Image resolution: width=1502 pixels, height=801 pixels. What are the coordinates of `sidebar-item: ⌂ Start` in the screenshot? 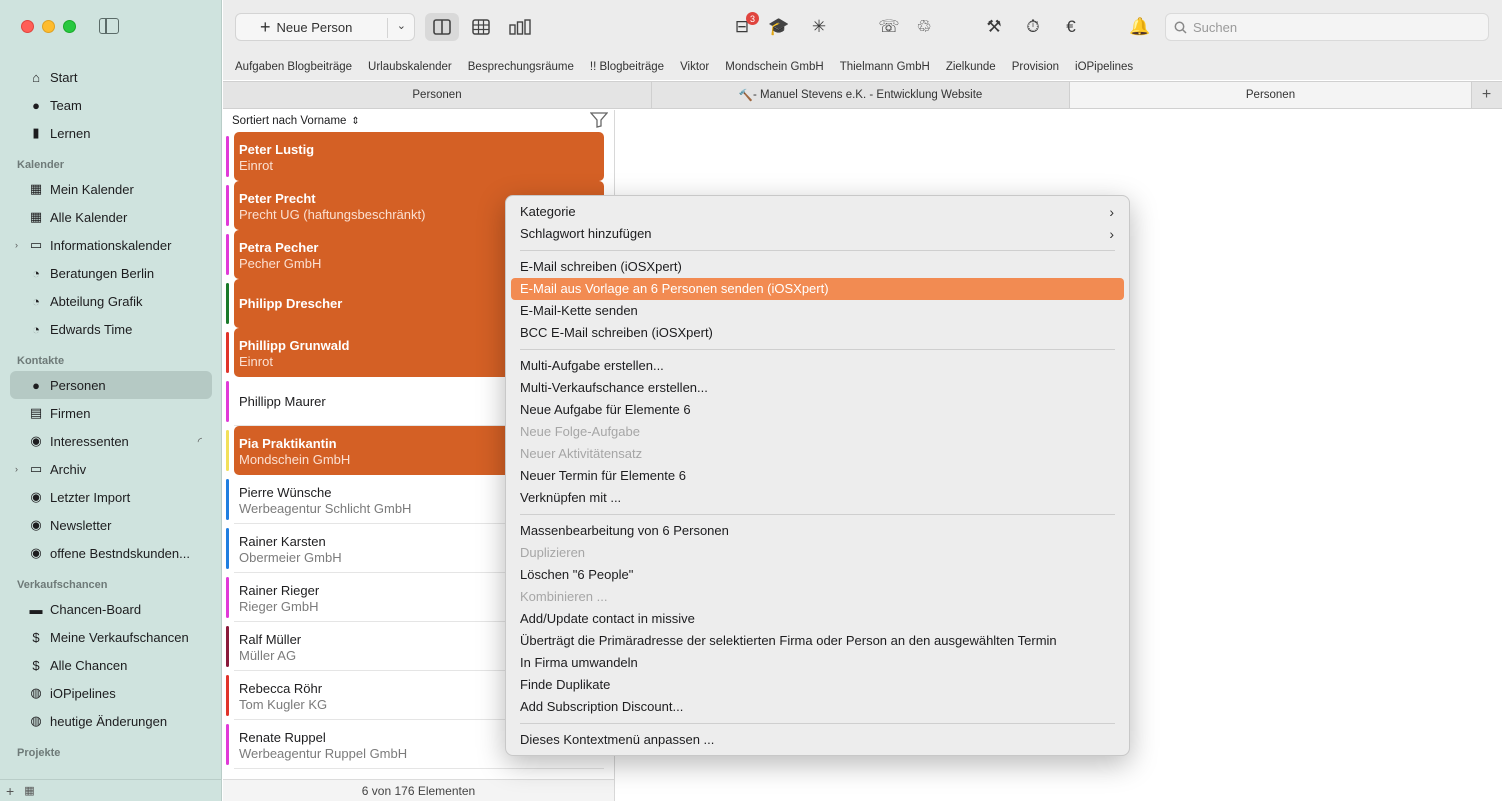 It's located at (111, 77).